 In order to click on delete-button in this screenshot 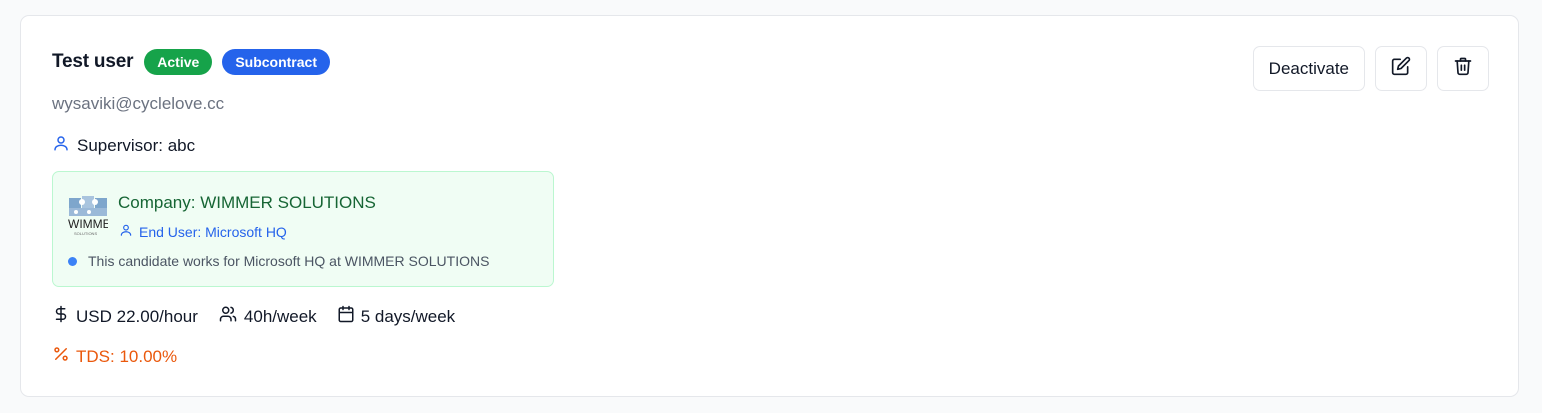, I will do `click(1463, 68)`.